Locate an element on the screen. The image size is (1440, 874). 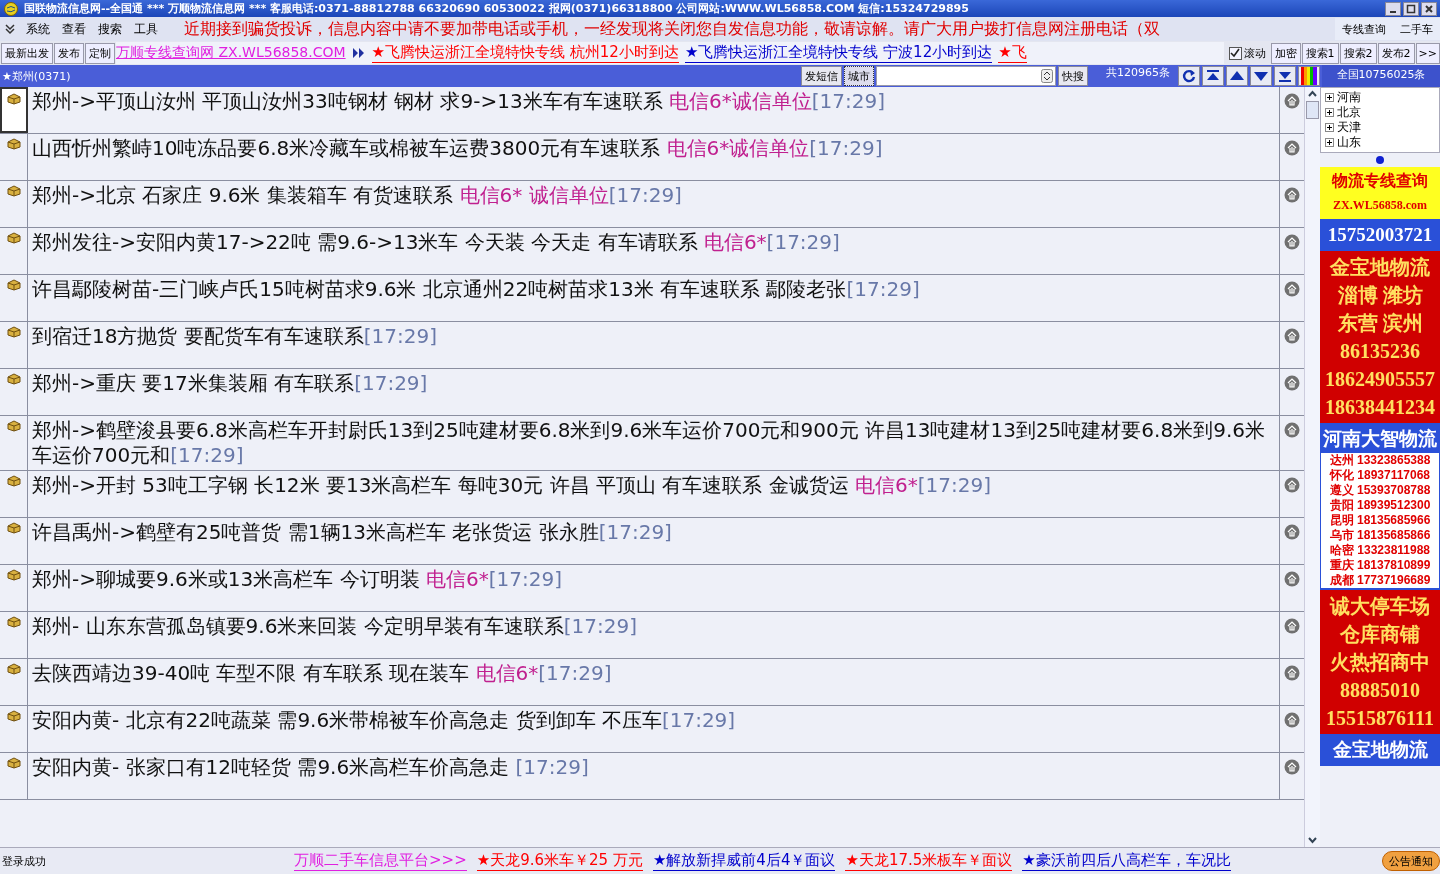
toolbar-button: 最新出发 is located at coordinates (27, 53).